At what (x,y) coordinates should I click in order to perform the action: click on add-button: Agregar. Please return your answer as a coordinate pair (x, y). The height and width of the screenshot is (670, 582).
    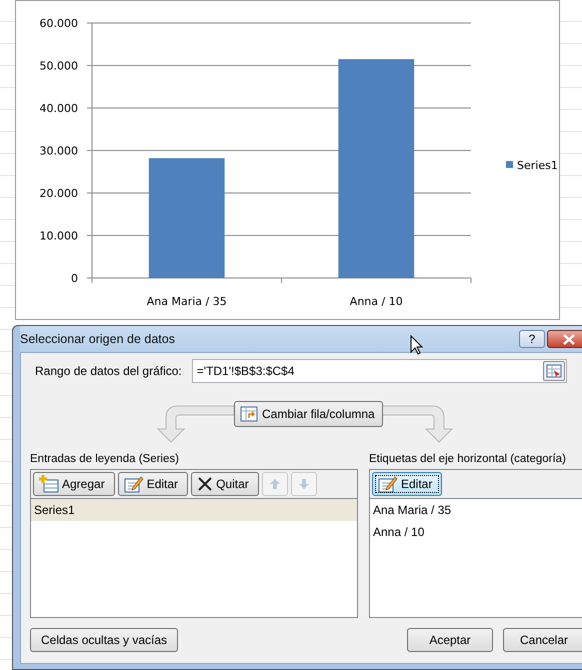
    Looking at the image, I should click on (74, 484).